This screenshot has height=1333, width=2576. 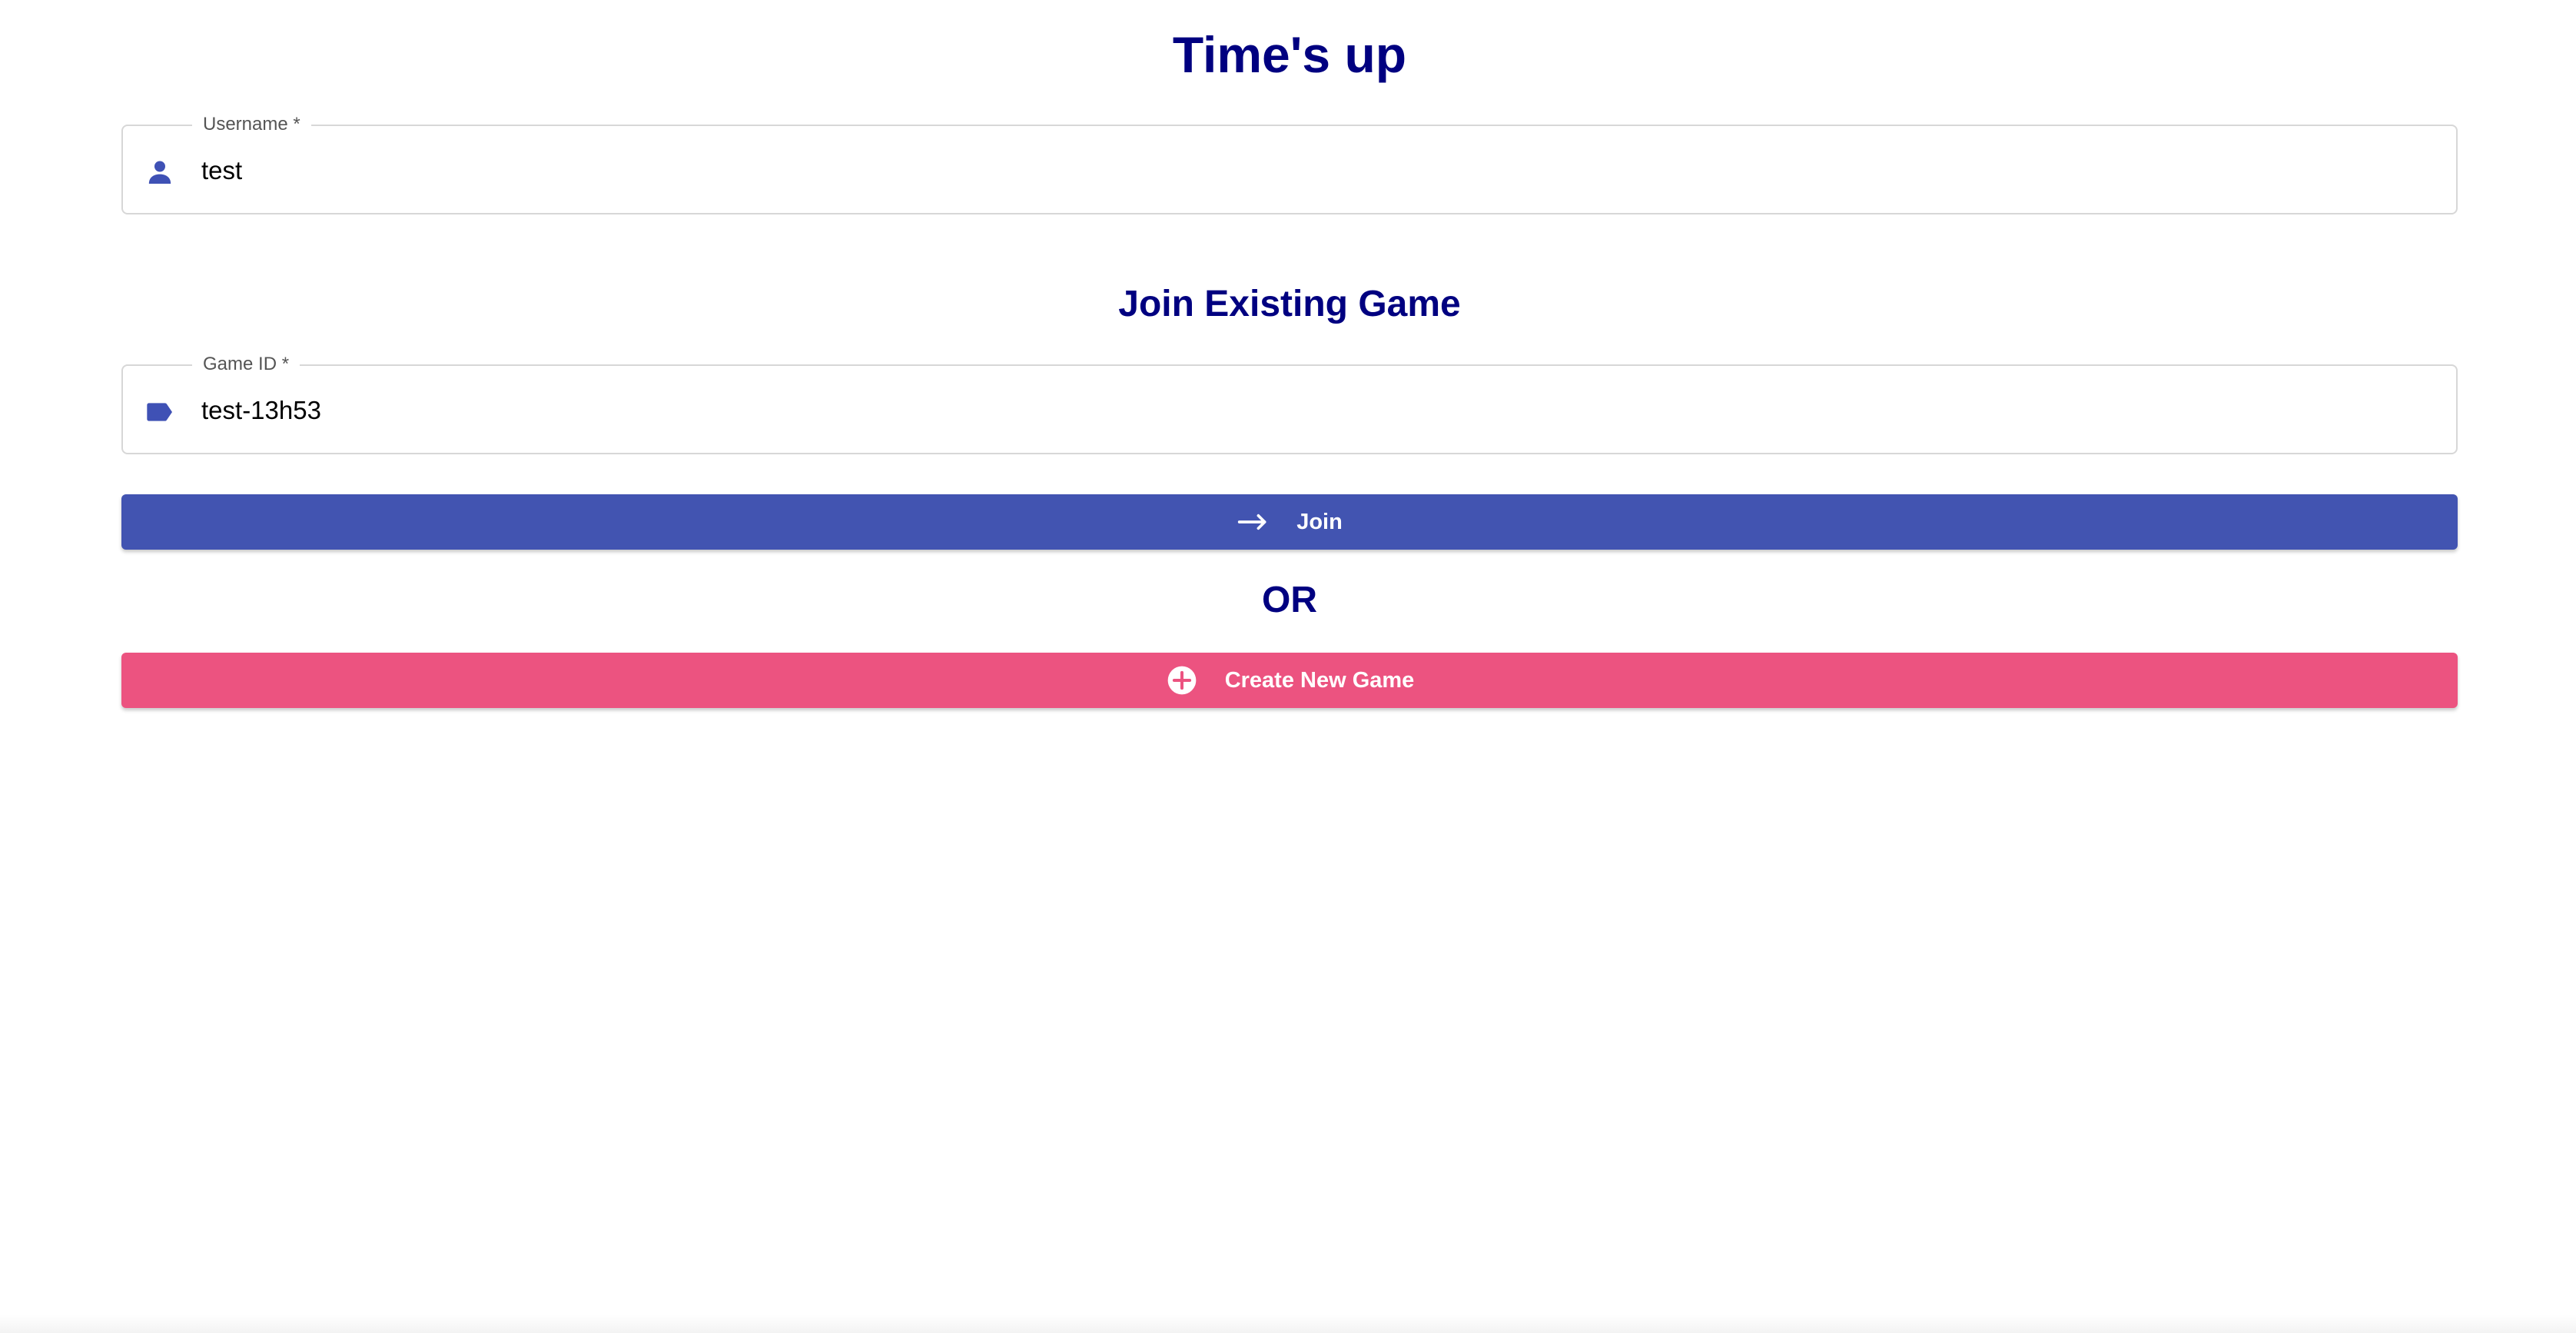 What do you see at coordinates (1315, 170) in the screenshot?
I see `username-input` at bounding box center [1315, 170].